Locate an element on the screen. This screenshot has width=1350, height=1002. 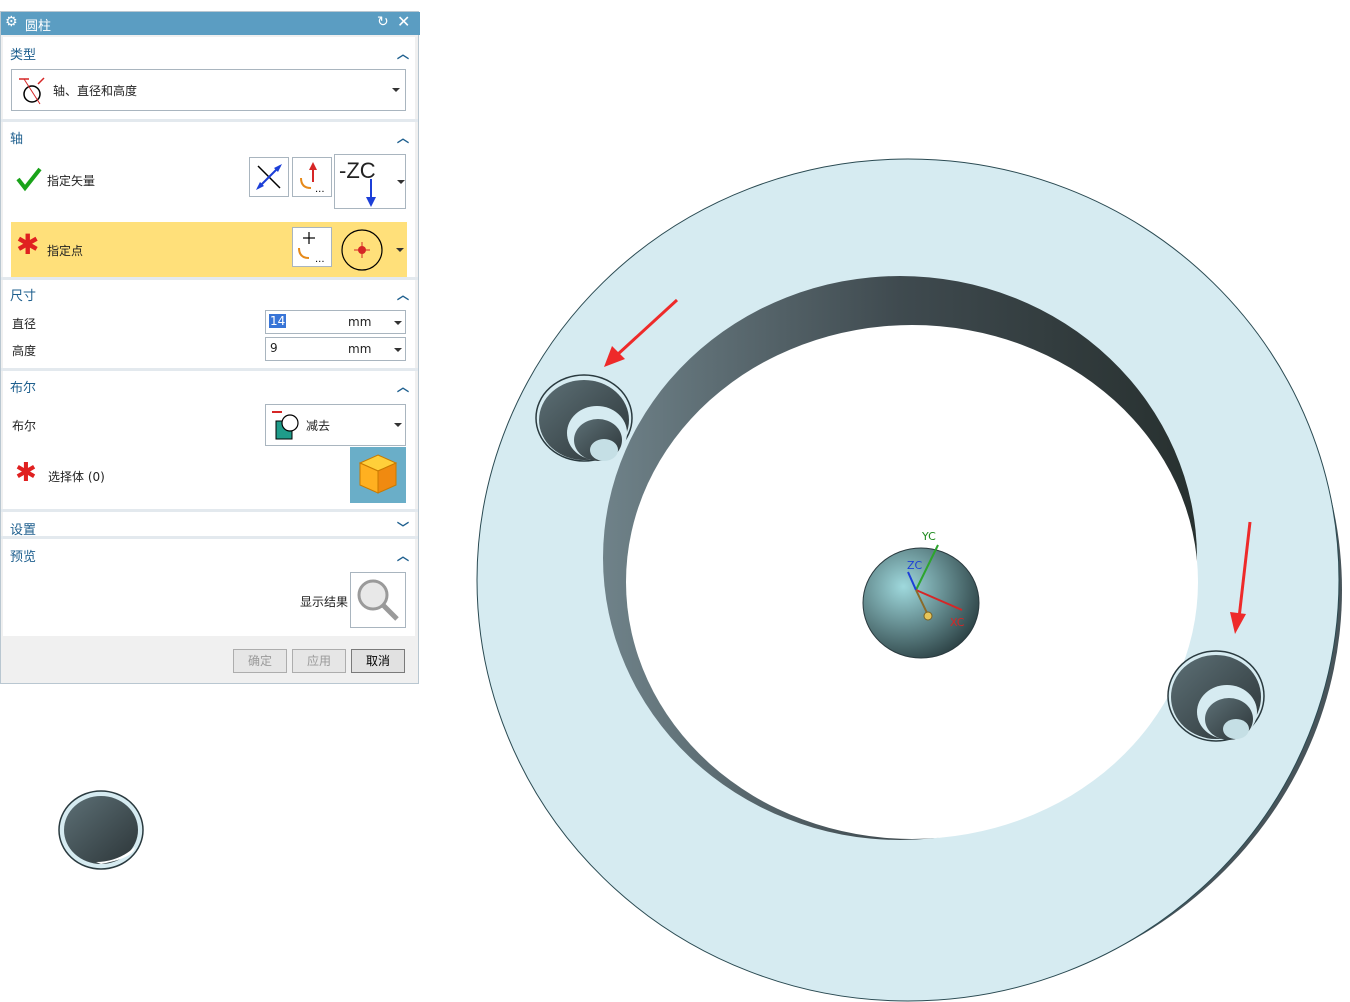
boolean-section: 布尔 ︿ 布尔 减去 ✱ 选择体 (0) is located at coordinates (209, 440).